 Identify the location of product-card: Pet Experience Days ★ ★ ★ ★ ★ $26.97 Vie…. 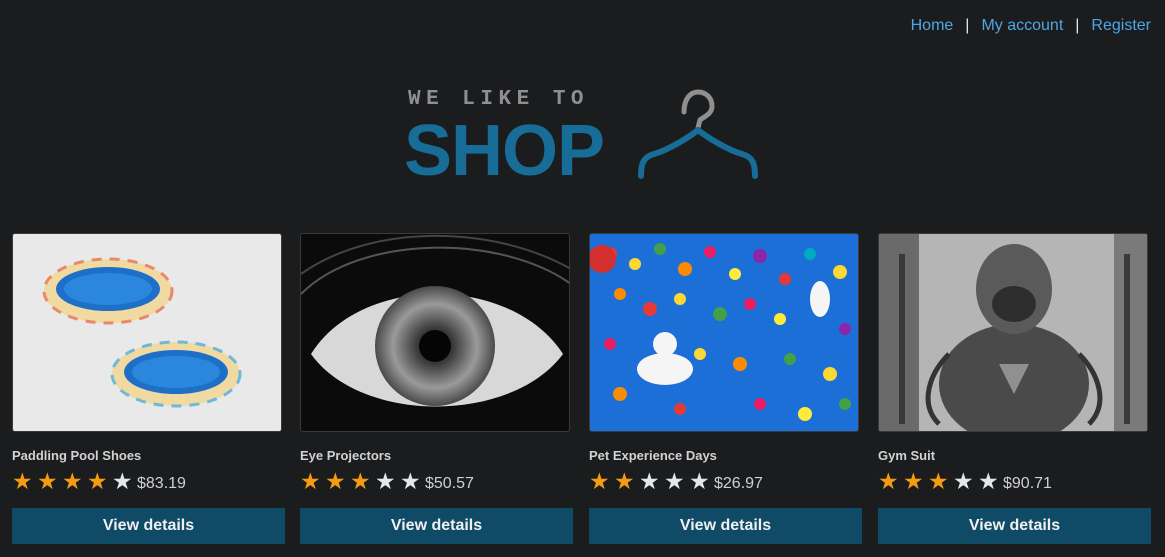
(726, 388).